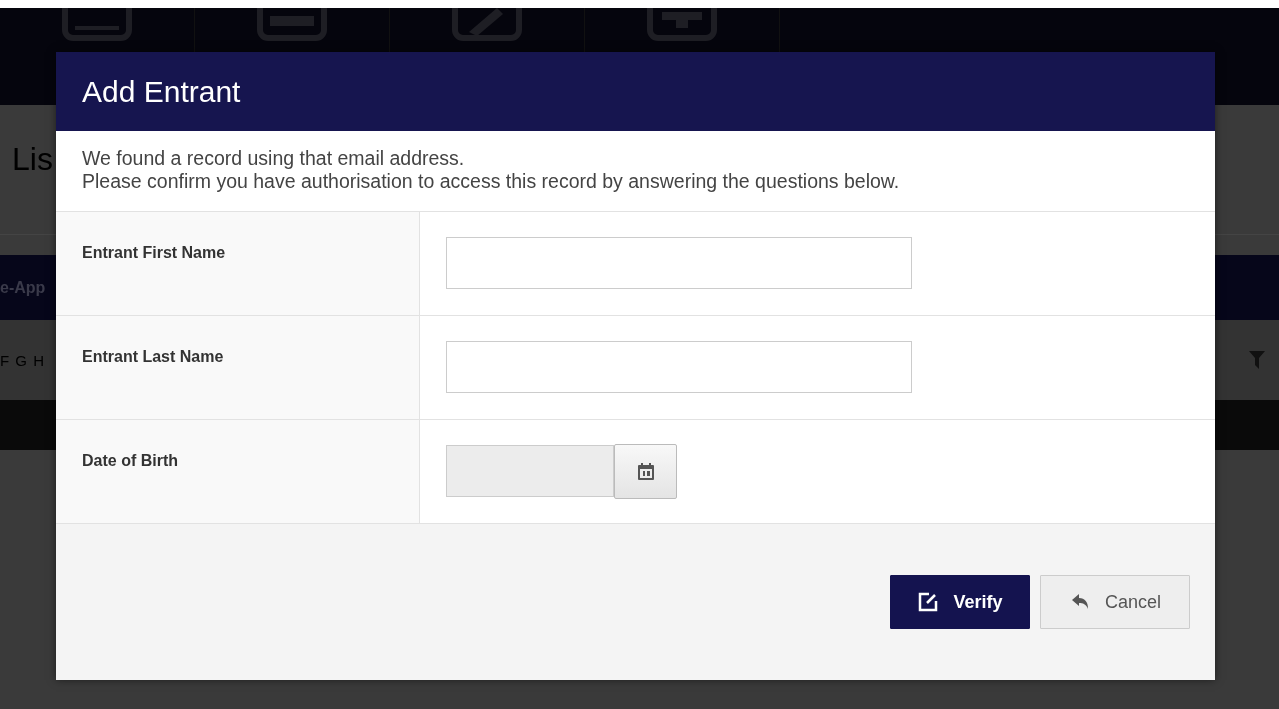 The height and width of the screenshot is (709, 1279). Describe the element at coordinates (928, 602) in the screenshot. I see `edit-icon` at that location.